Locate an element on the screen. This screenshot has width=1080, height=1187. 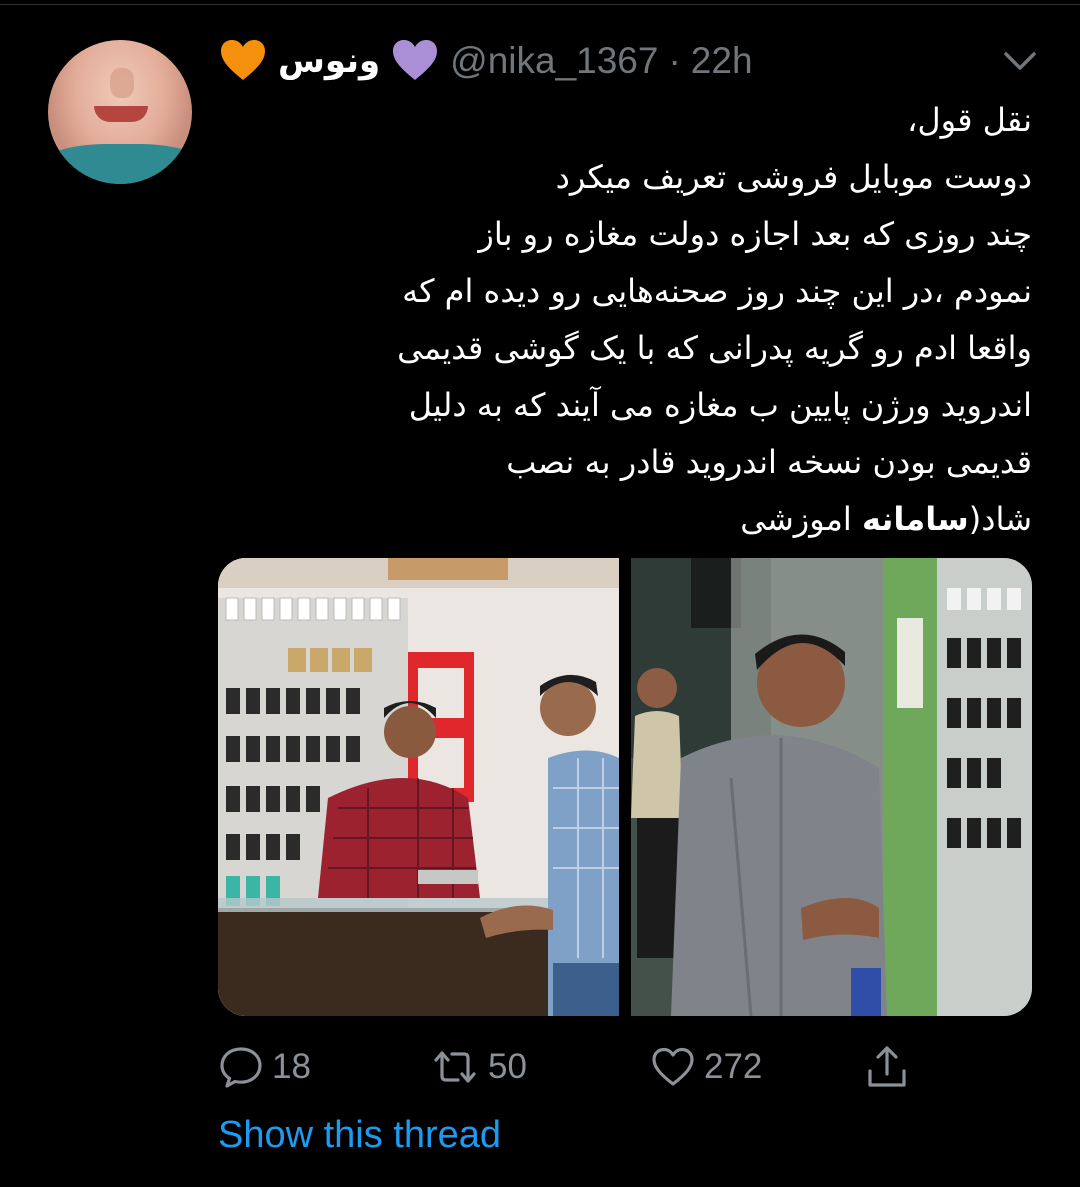
like-action: 272 is located at coordinates (706, 1067).